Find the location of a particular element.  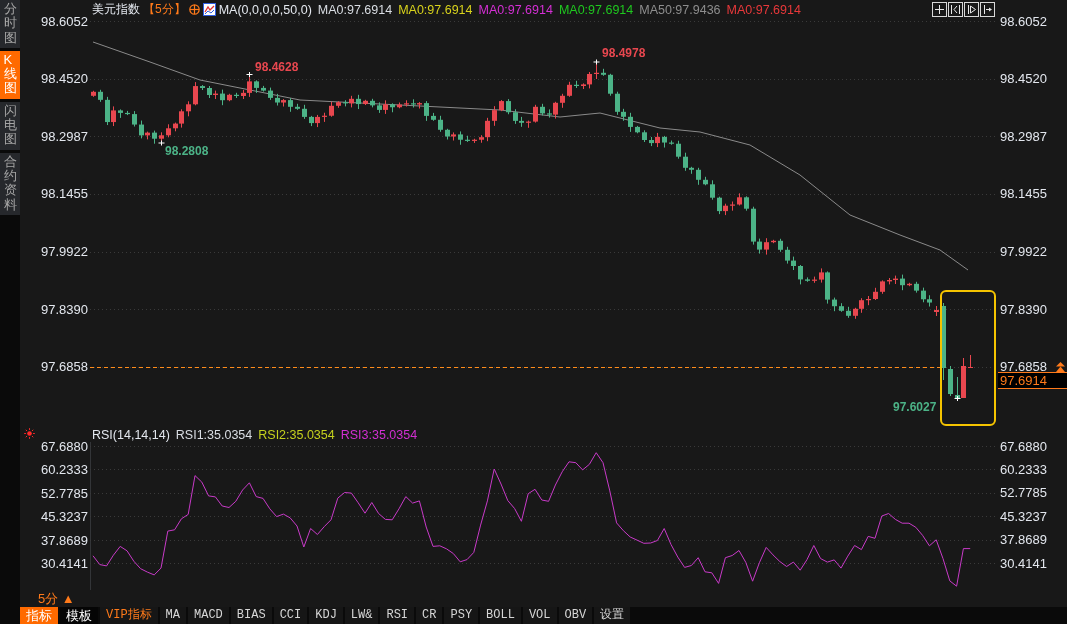

indicator-tab: PSY is located at coordinates (461, 615).